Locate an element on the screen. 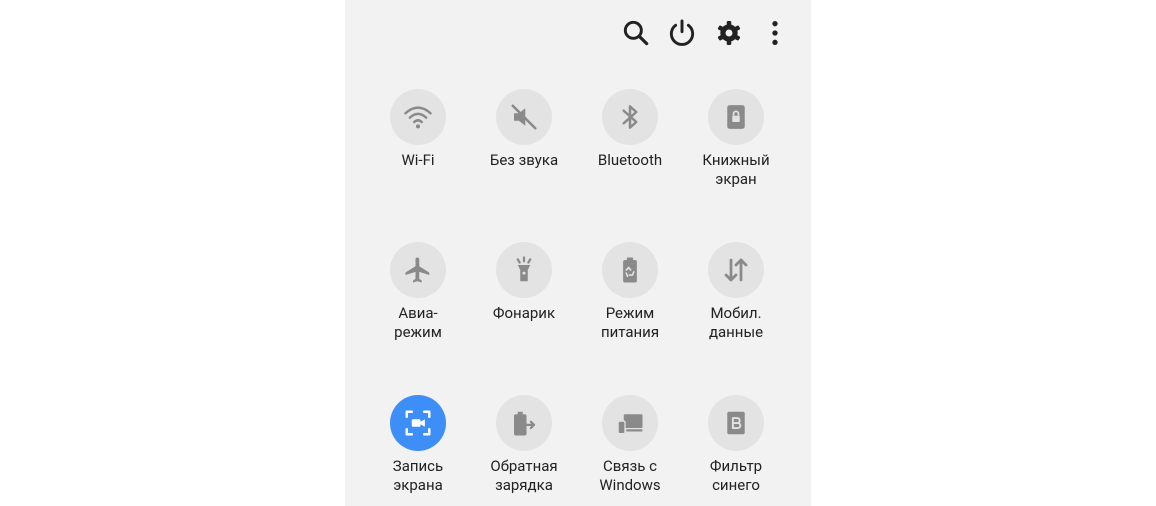  tile-mobile-data-button is located at coordinates (736, 270).